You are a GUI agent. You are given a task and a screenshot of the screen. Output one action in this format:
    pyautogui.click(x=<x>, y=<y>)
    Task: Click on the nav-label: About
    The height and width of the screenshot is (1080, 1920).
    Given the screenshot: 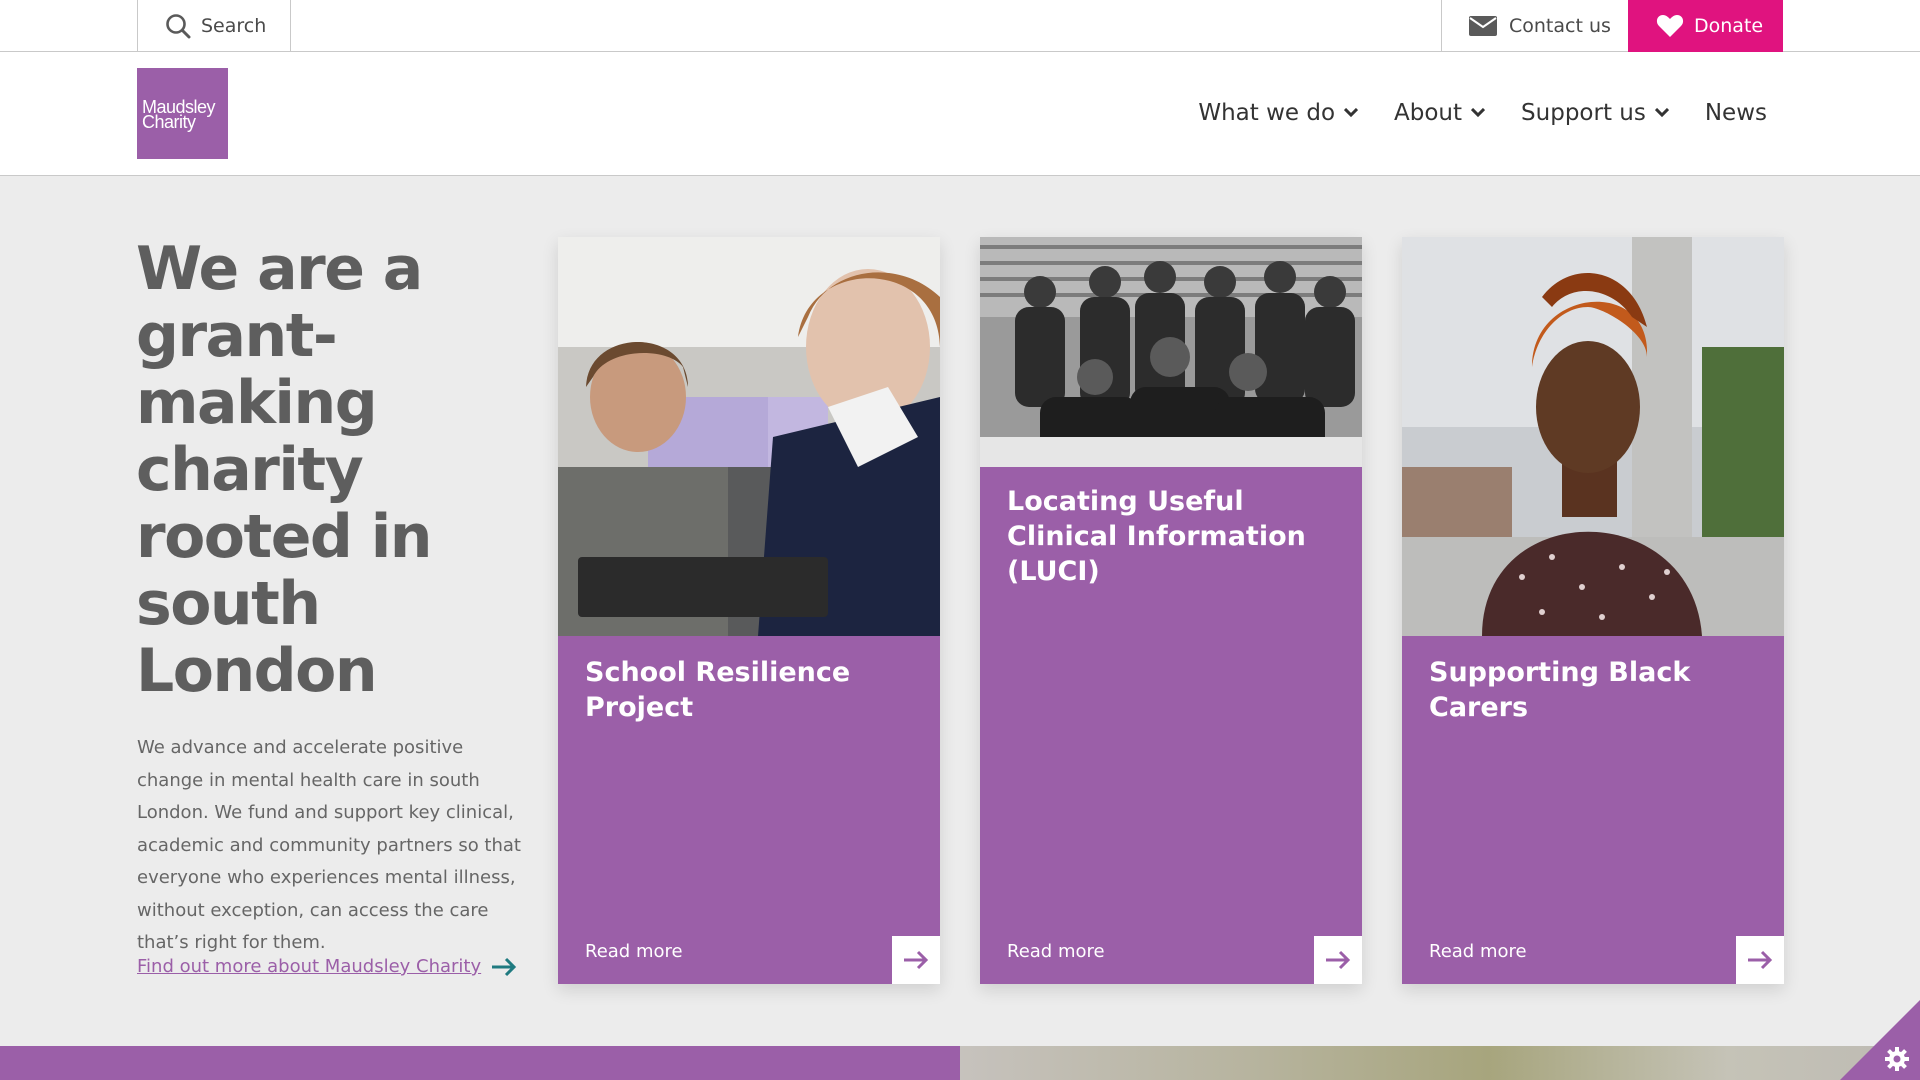 What is the action you would take?
    pyautogui.click(x=1428, y=113)
    